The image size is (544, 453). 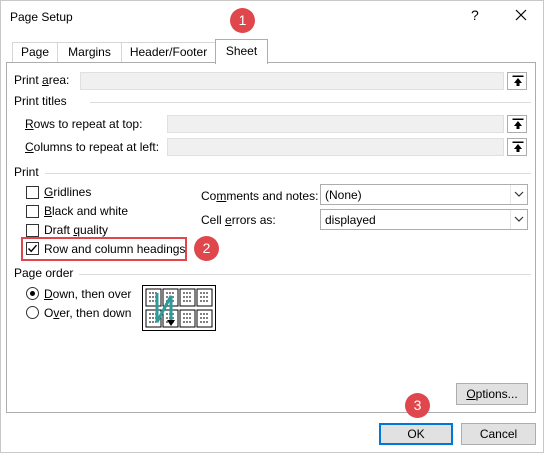 What do you see at coordinates (29, 147) in the screenshot?
I see `columns-label-accel: C` at bounding box center [29, 147].